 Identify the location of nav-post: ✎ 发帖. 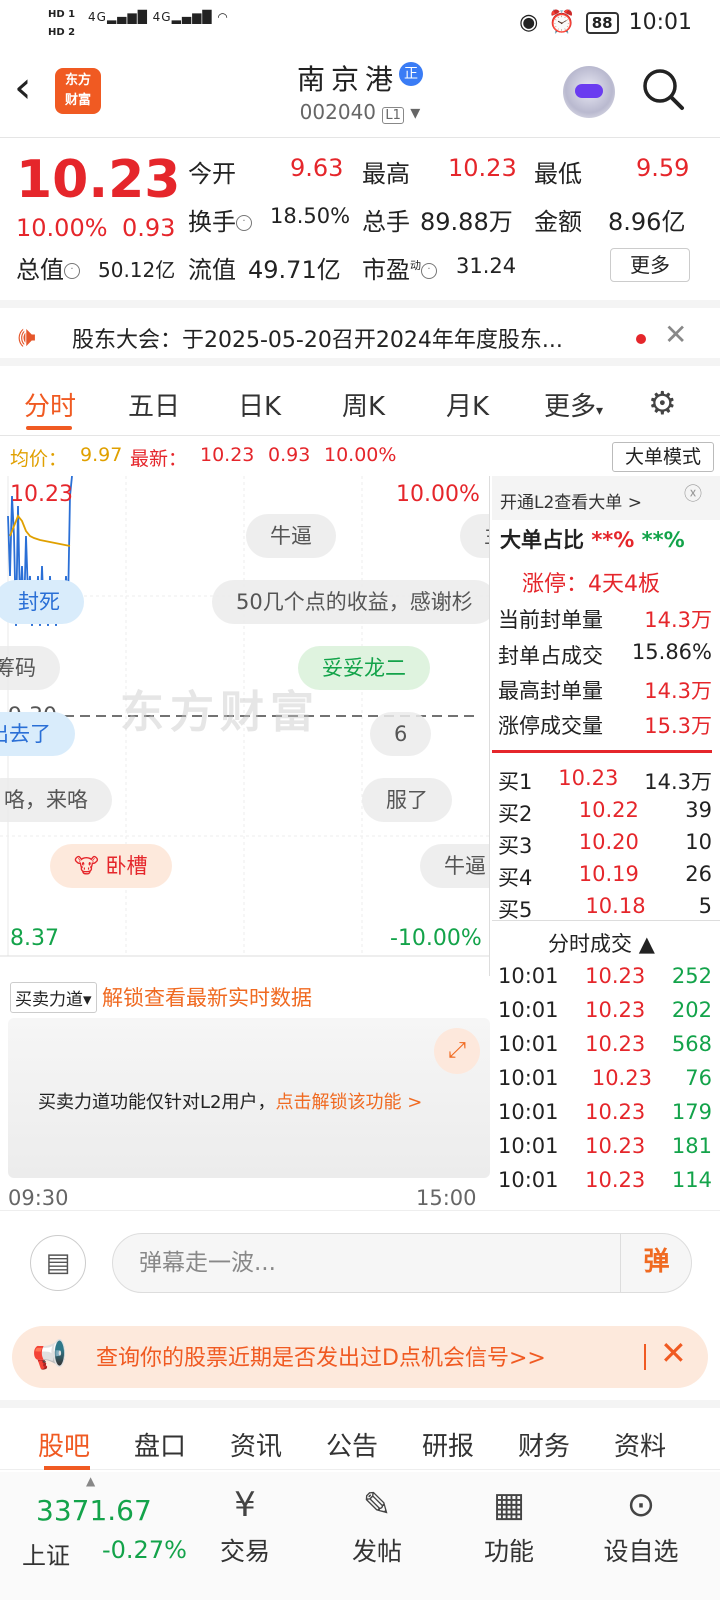
(377, 1525).